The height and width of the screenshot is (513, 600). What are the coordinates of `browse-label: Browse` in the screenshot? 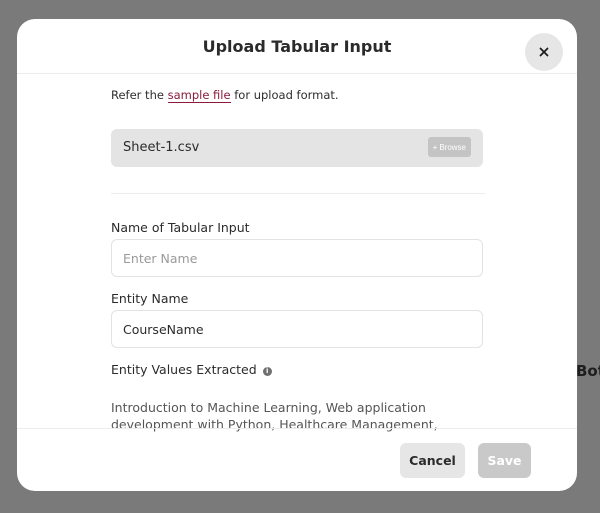 It's located at (452, 147).